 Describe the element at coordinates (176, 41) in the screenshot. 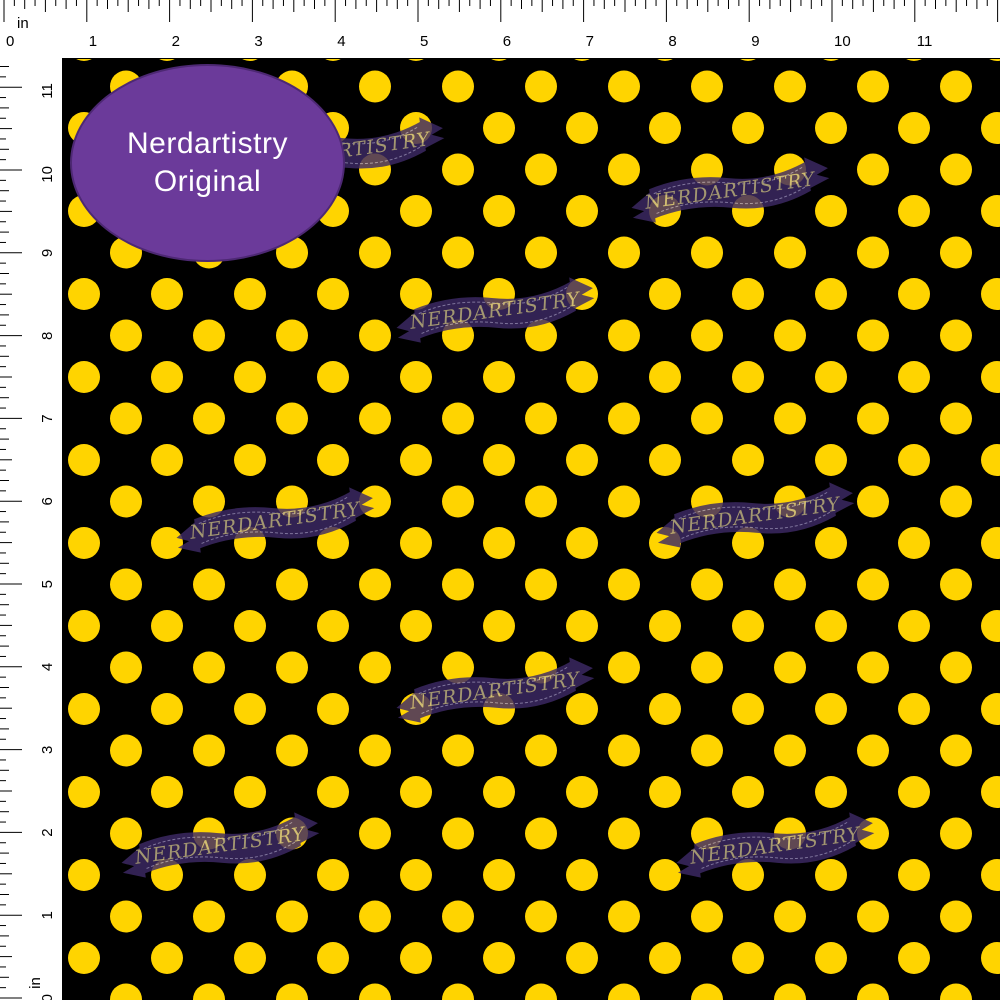

I see `top-ruler-number: 2` at that location.